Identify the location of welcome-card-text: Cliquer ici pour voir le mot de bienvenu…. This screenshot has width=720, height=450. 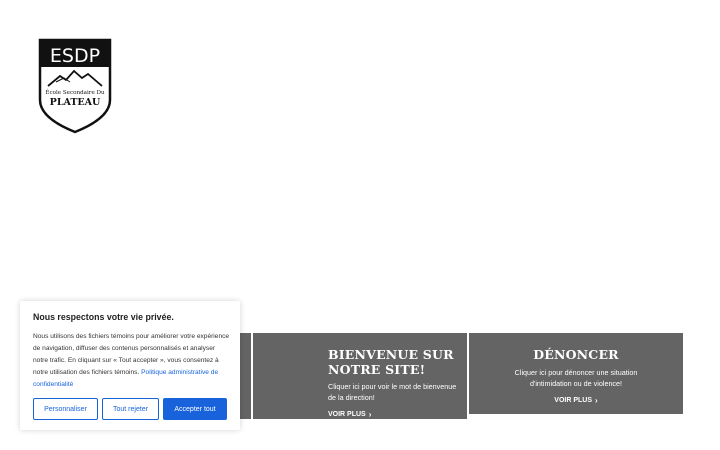
(392, 392).